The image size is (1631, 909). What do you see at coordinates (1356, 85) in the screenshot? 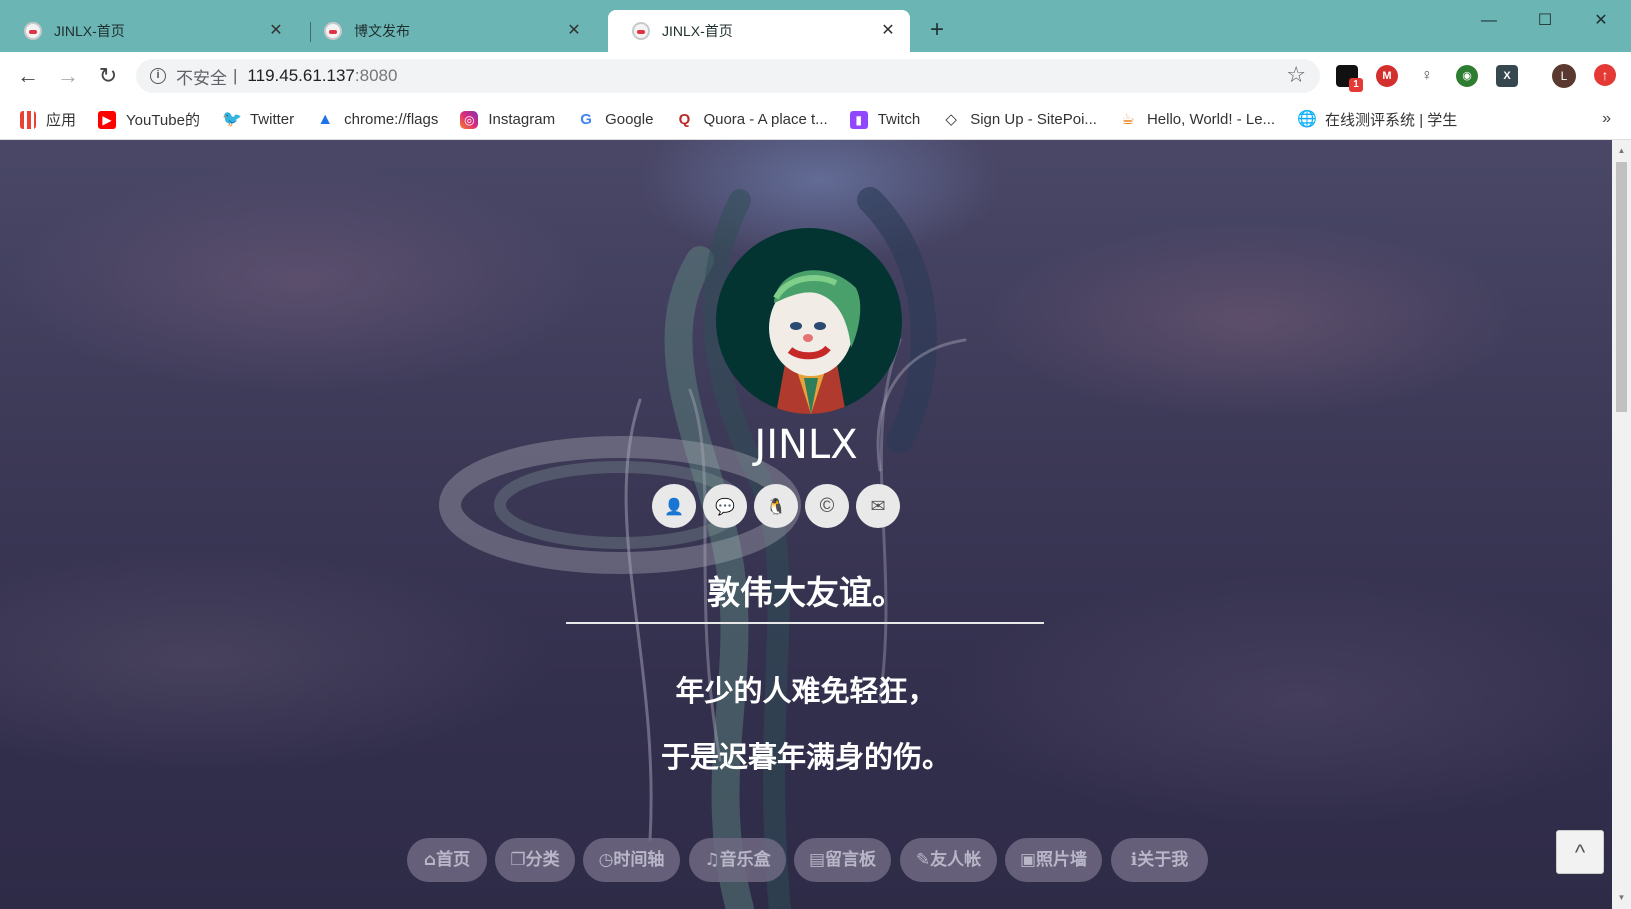
I see `extension-badge-count: 1` at bounding box center [1356, 85].